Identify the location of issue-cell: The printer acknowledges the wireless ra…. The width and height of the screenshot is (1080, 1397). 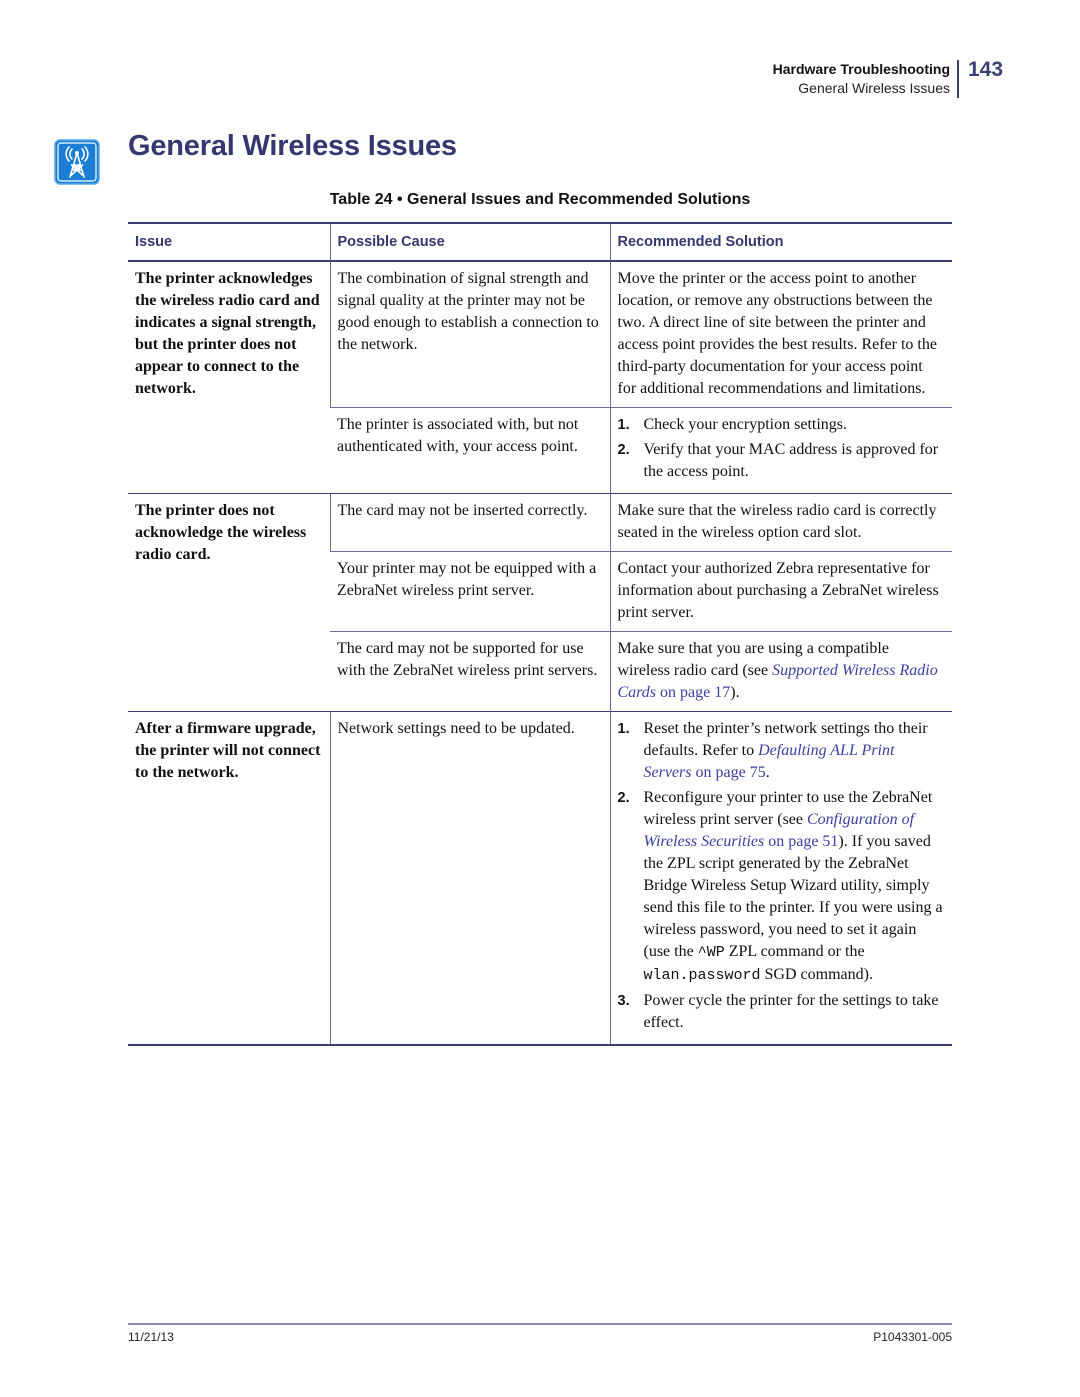
(227, 333).